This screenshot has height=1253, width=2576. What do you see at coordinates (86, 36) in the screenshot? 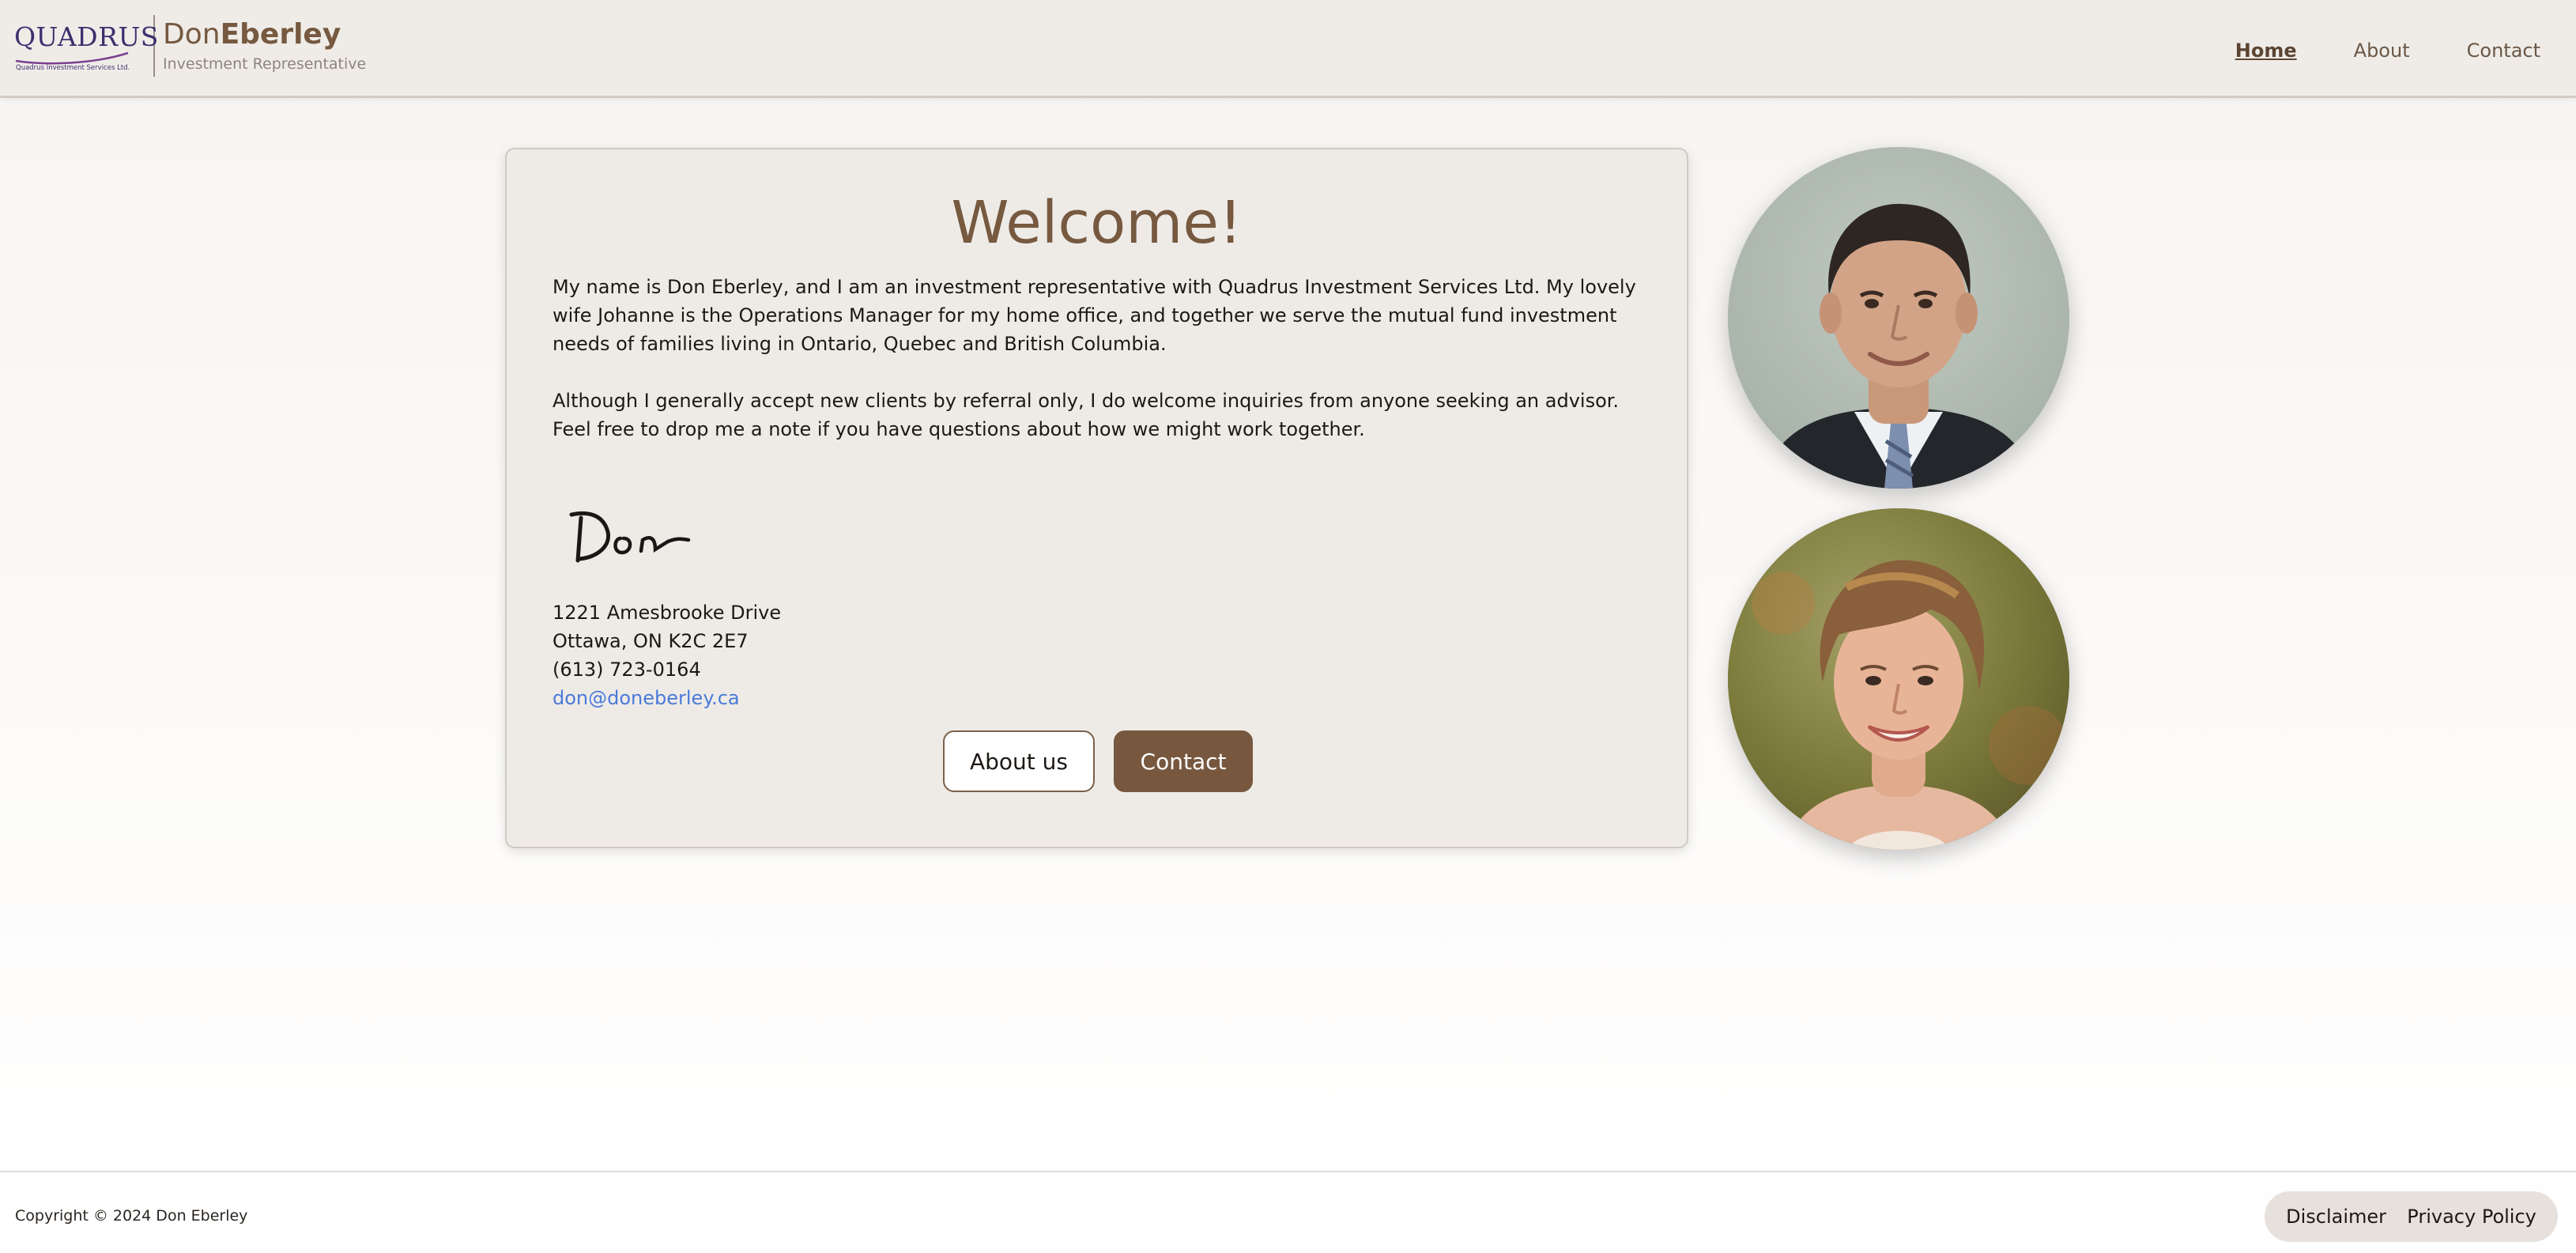
I see `quadrus-wordmark: QUADRUS` at bounding box center [86, 36].